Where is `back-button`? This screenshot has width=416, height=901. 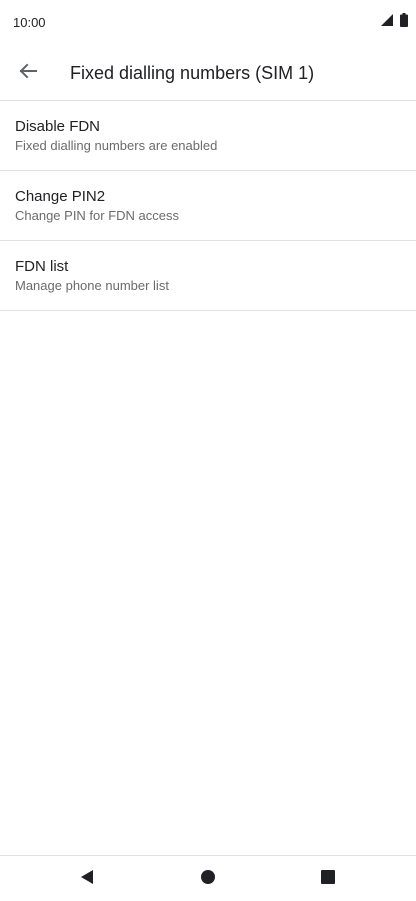 back-button is located at coordinates (28, 73).